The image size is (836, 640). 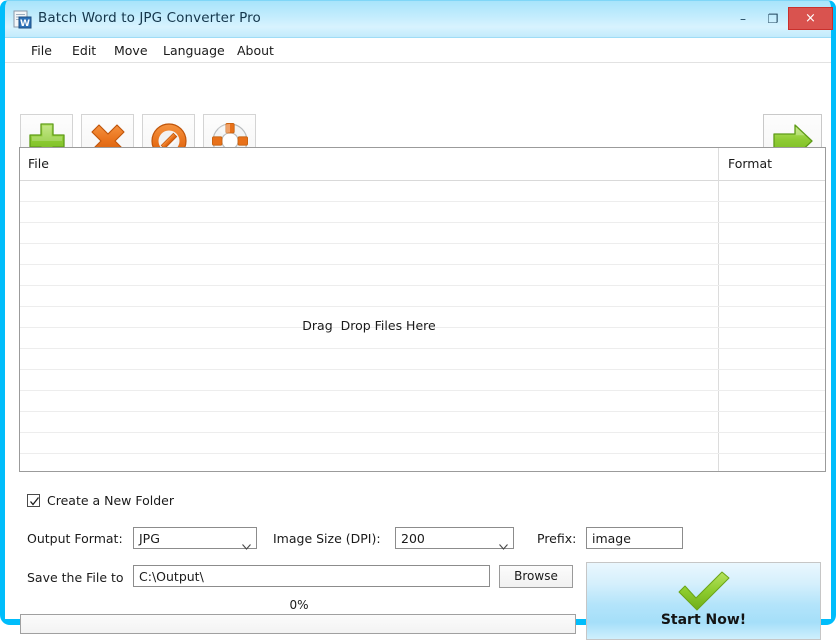 What do you see at coordinates (454, 538) in the screenshot?
I see `image-size-select: 200` at bounding box center [454, 538].